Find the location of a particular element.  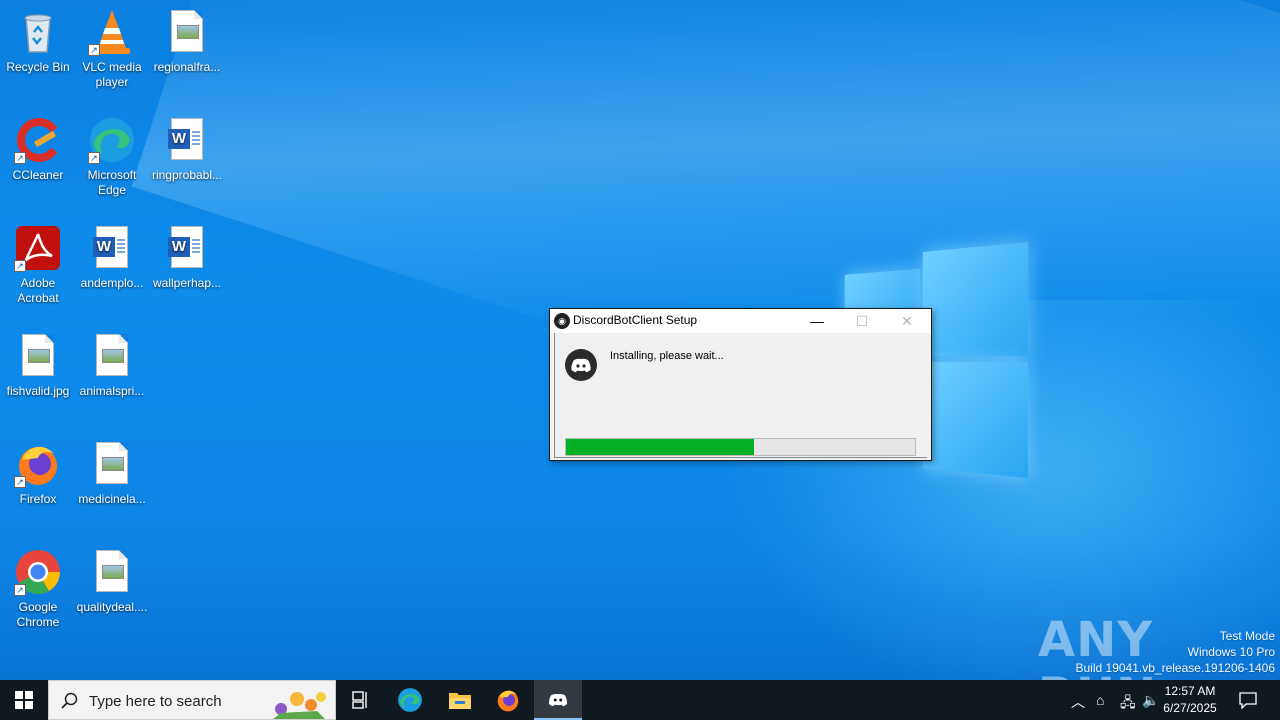

folder-icon is located at coordinates (460, 701).